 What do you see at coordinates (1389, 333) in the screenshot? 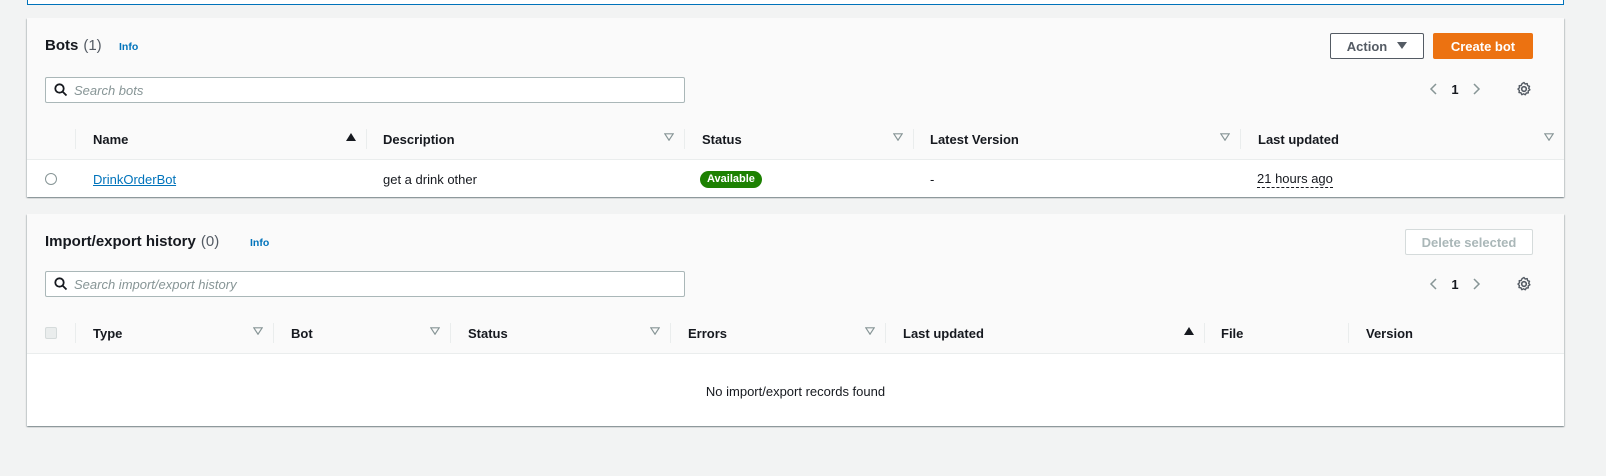
I see `column-header-label: Version` at bounding box center [1389, 333].